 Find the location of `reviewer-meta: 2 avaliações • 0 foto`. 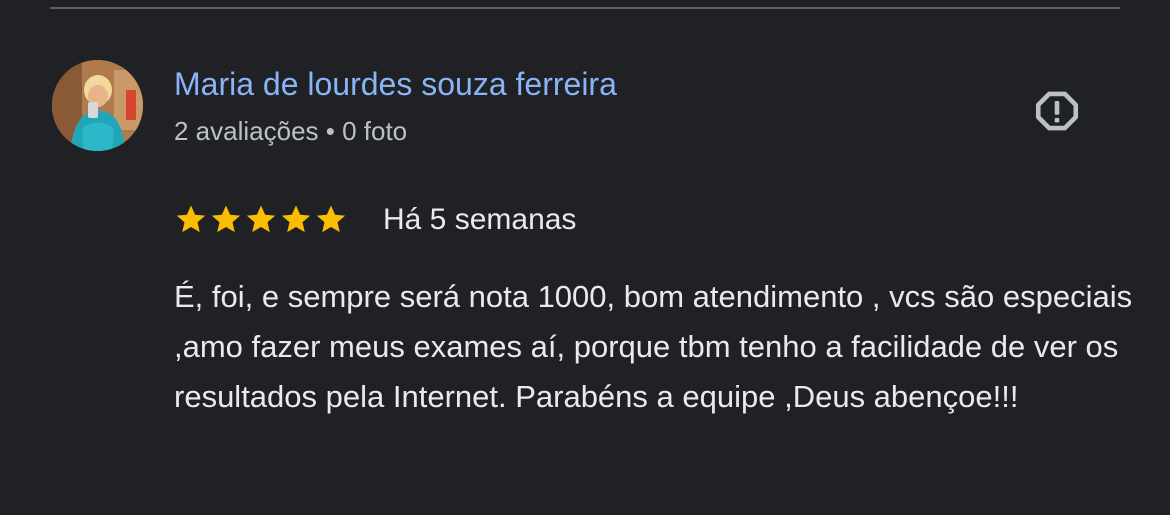

reviewer-meta: 2 avaliações • 0 foto is located at coordinates (291, 131).